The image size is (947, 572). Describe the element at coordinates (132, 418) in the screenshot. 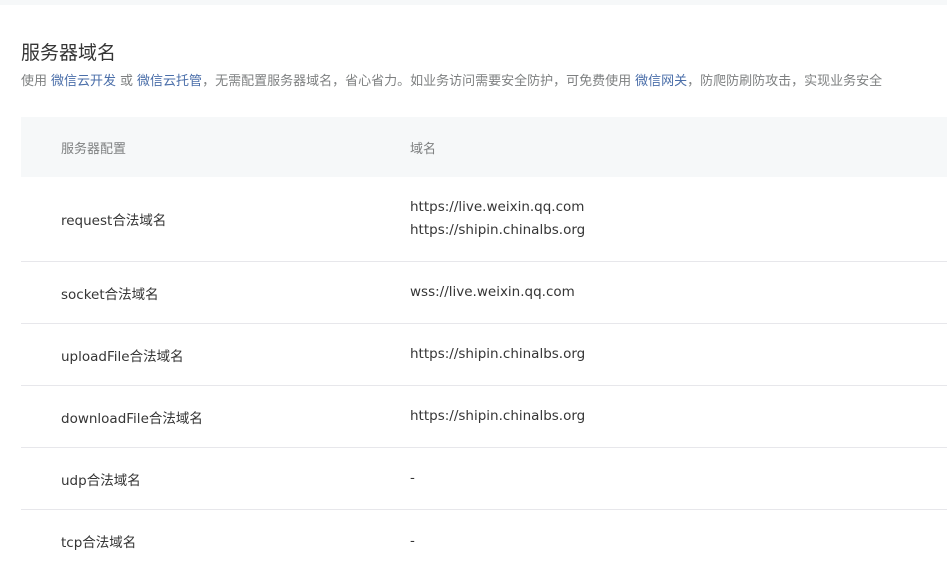

I see `row-label: downloadFile合法域名` at that location.